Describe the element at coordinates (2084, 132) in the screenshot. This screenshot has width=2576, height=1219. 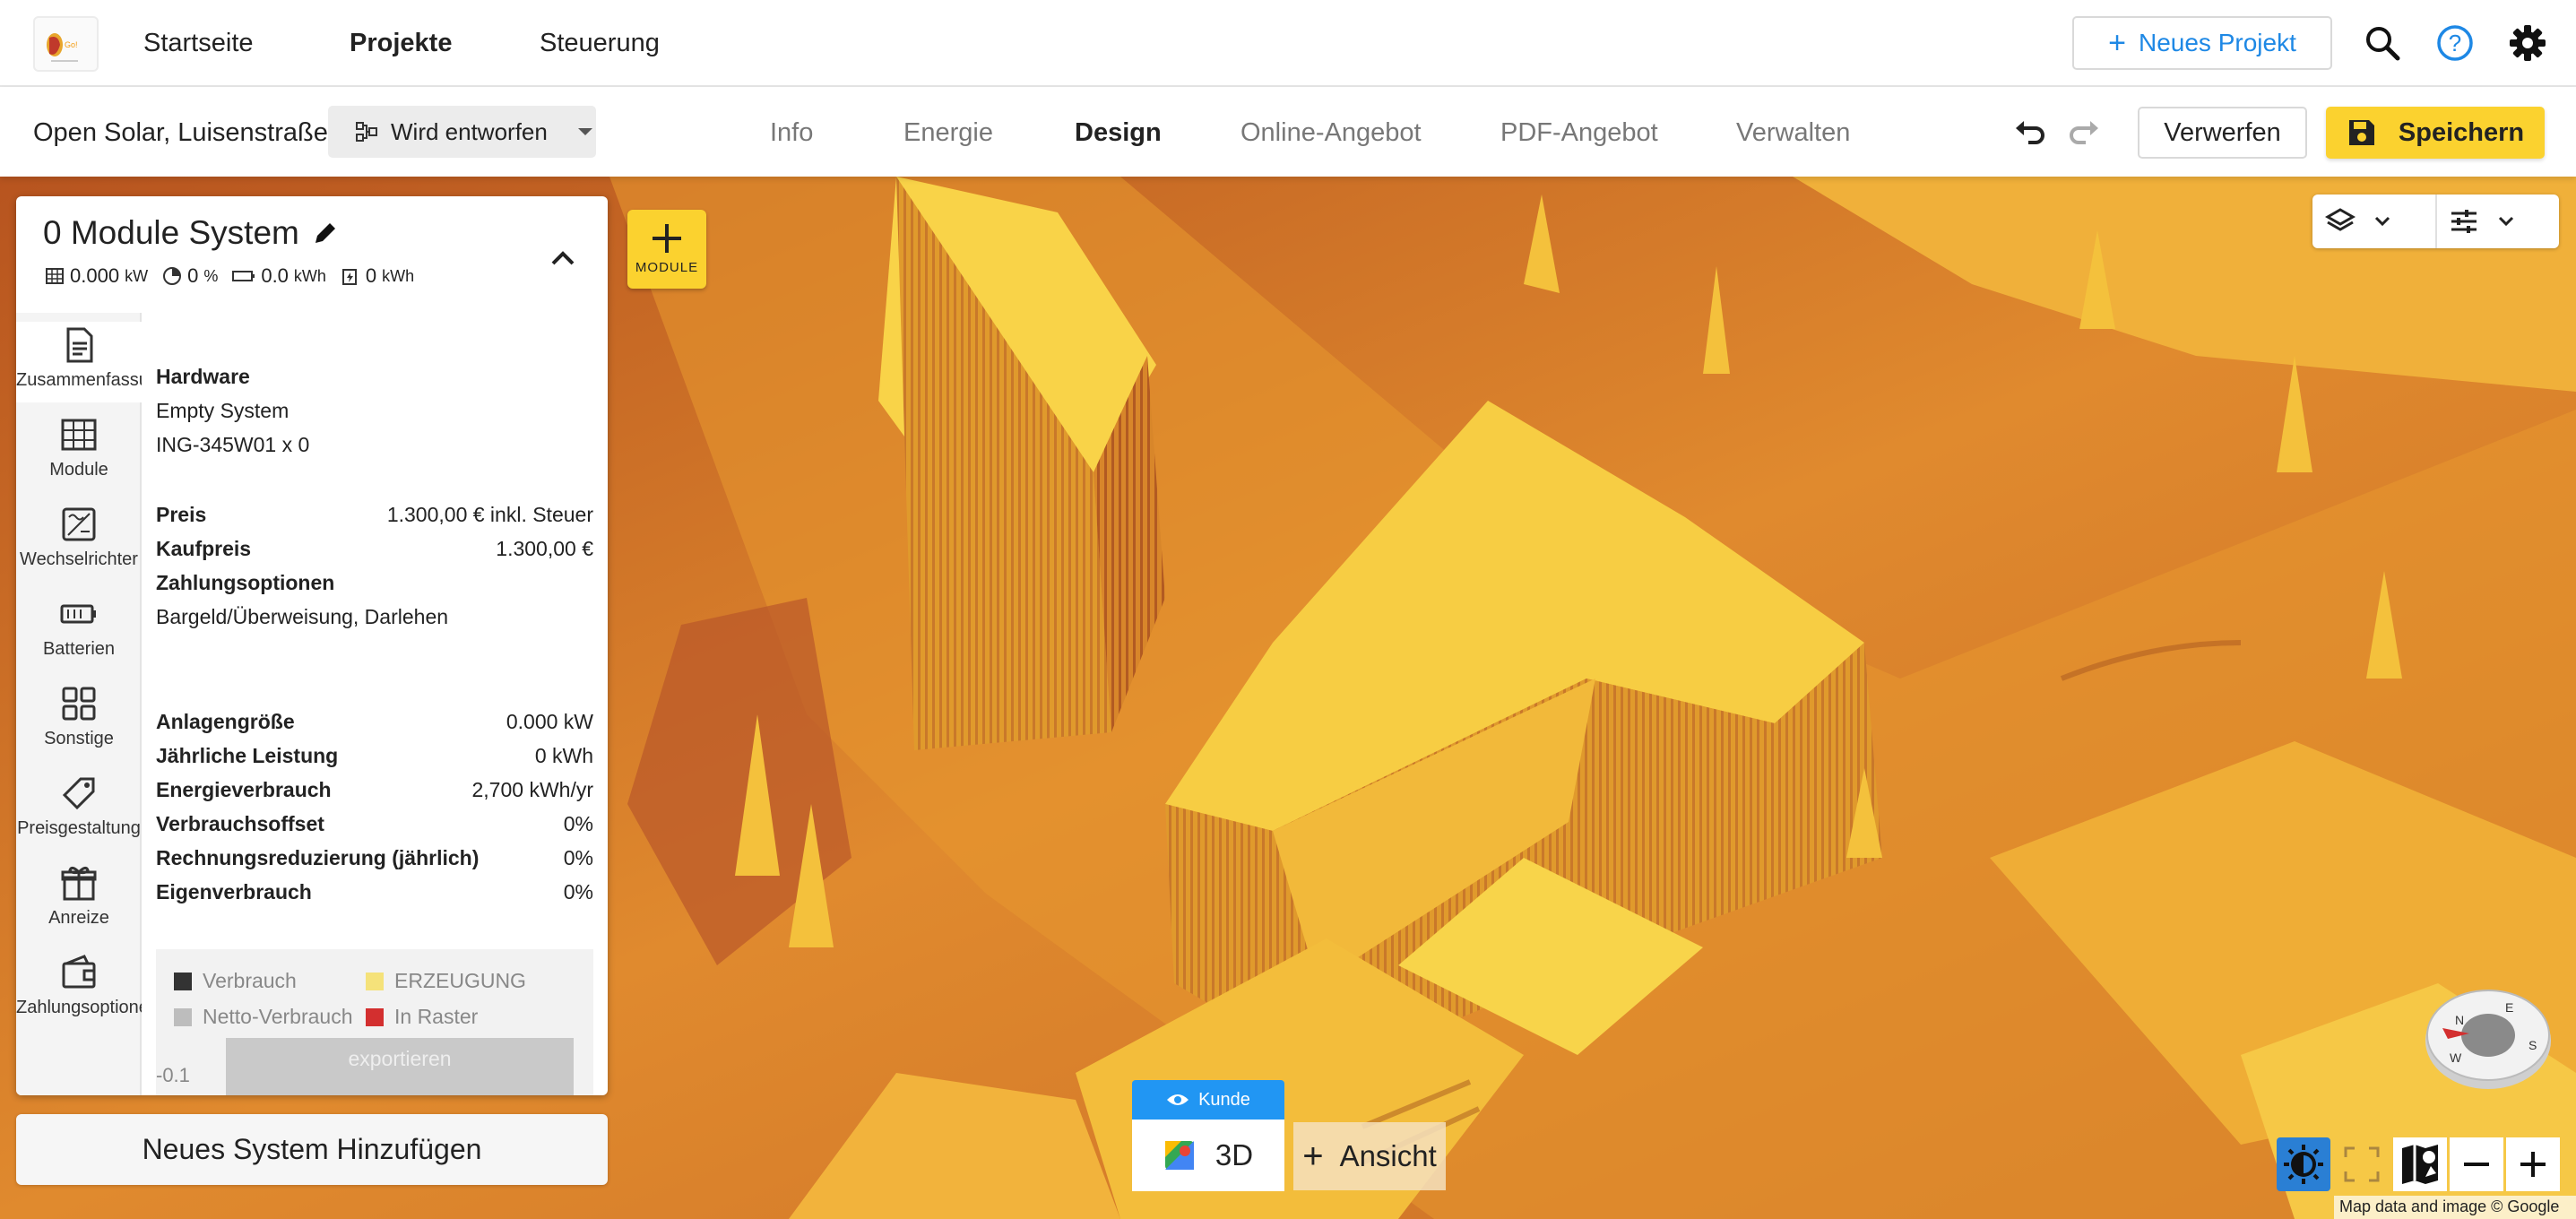
I see `redo-icon` at that location.